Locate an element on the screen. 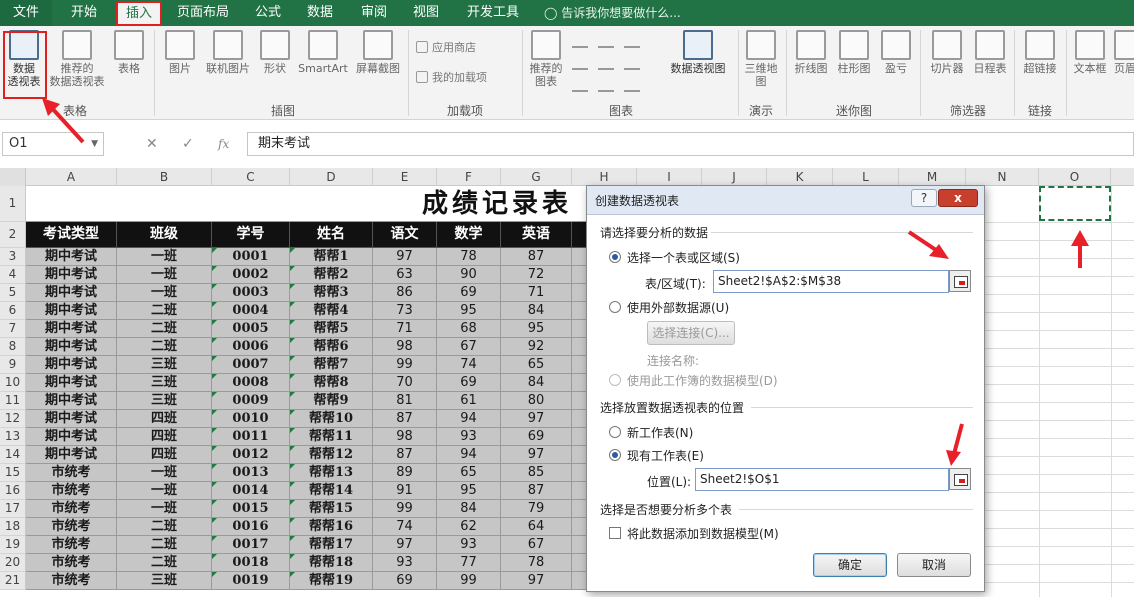  table-cell: 69 is located at coordinates (536, 437).